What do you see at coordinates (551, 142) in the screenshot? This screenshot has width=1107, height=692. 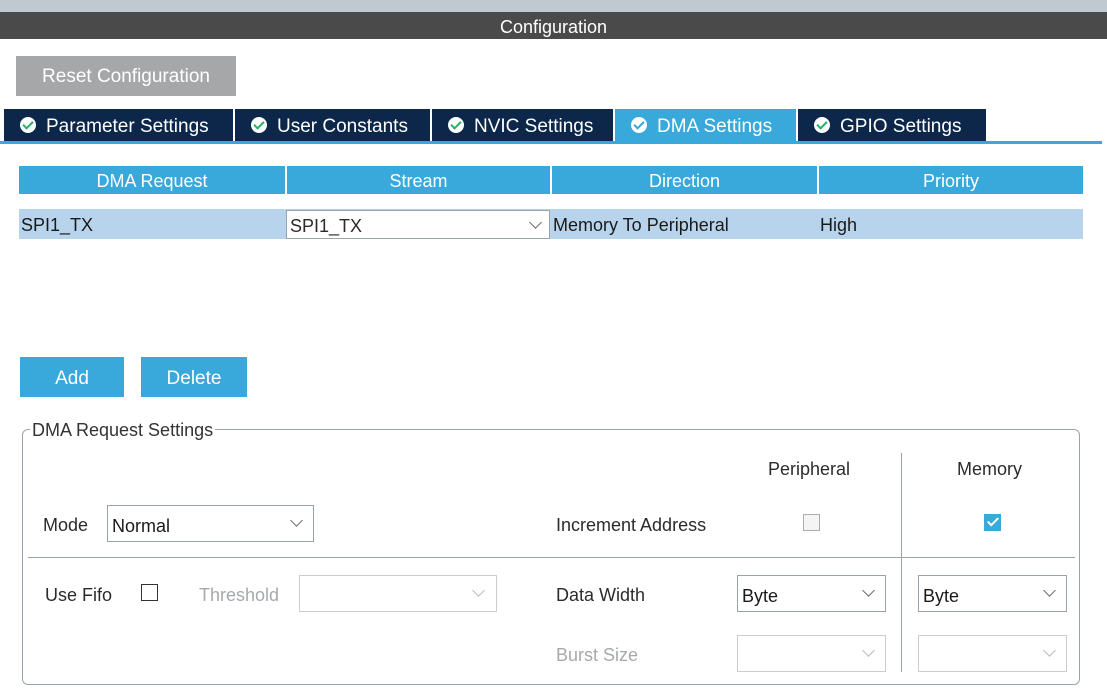 I see `tab-underline` at bounding box center [551, 142].